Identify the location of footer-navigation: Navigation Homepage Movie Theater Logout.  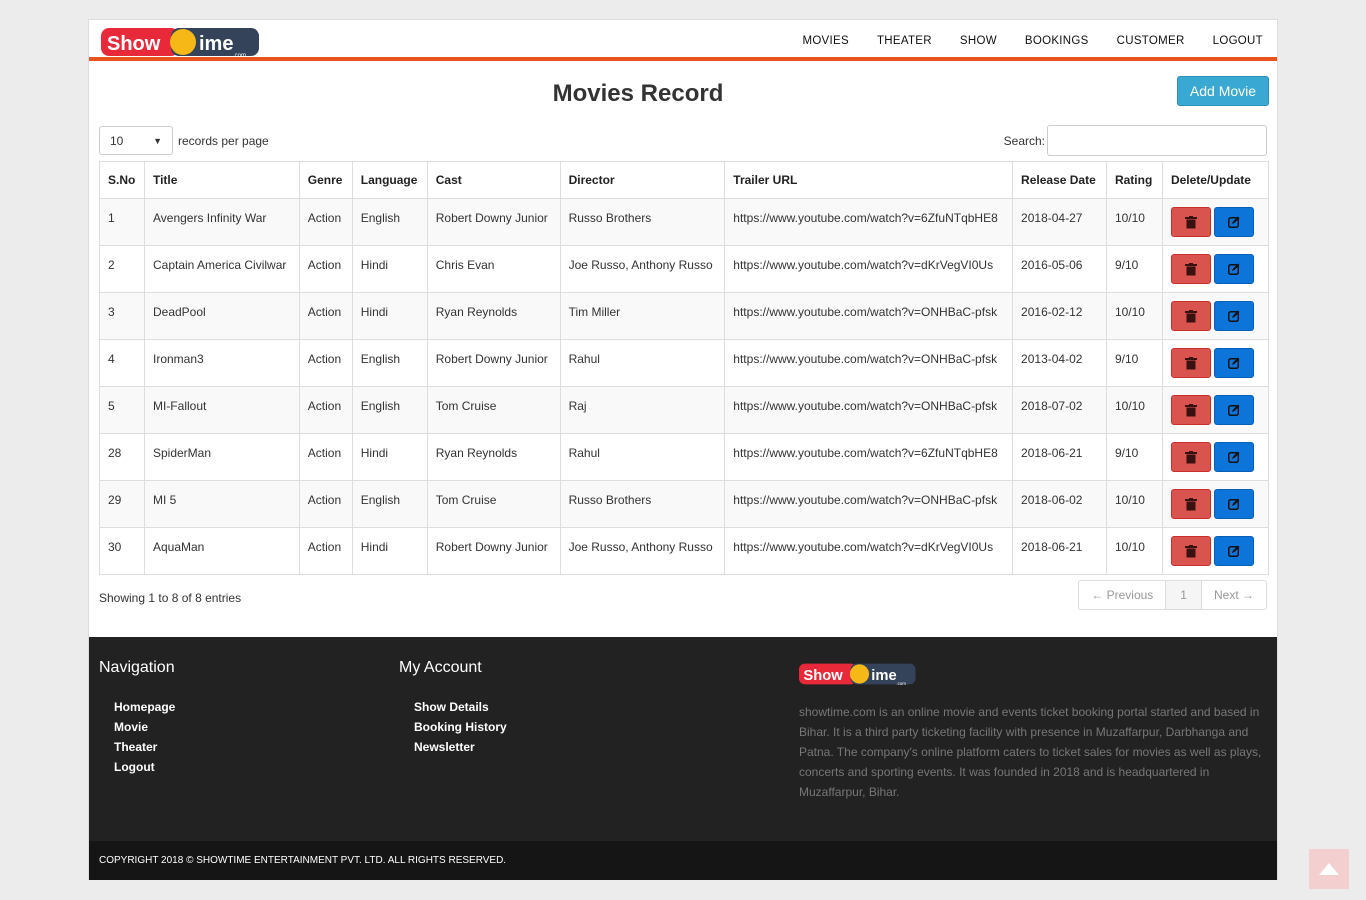
(137, 718).